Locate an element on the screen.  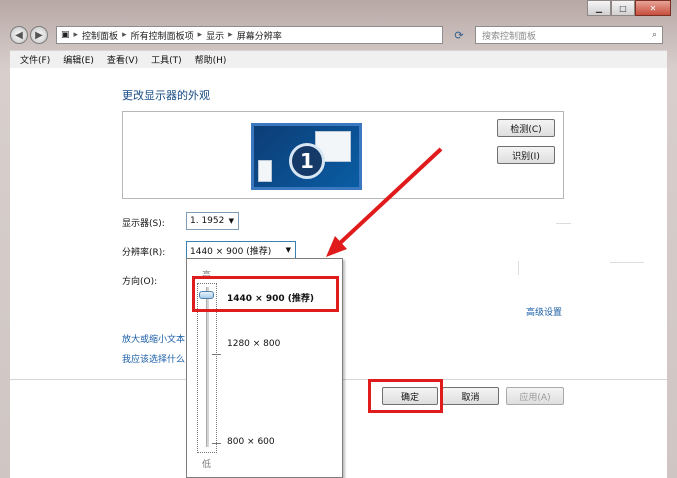
resolution-value: 1440 × 900 (推荐) is located at coordinates (231, 251).